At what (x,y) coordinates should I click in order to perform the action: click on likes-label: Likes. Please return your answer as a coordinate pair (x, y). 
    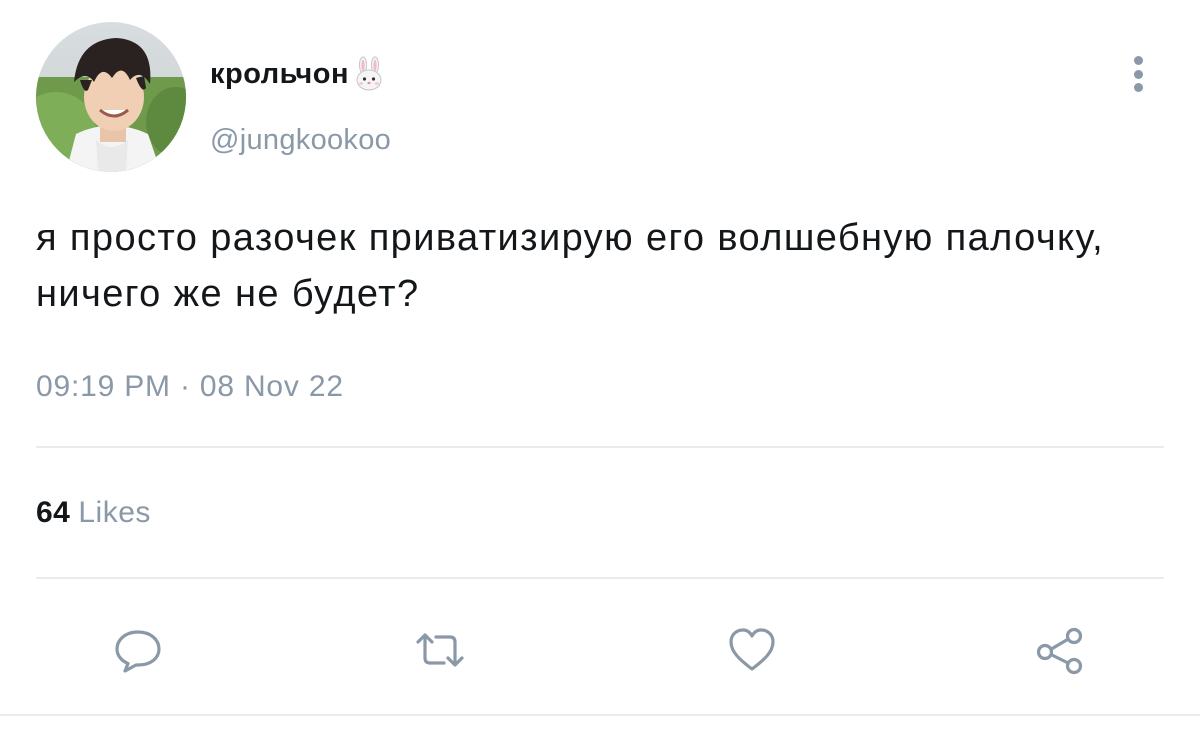
    Looking at the image, I should click on (114, 512).